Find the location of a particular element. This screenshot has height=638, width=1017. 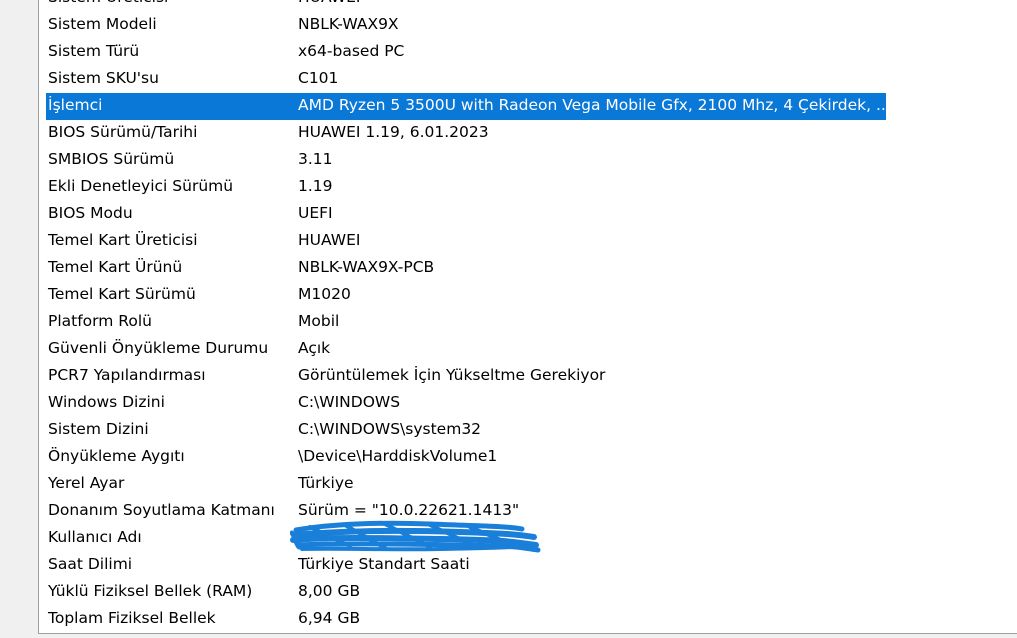

item-value: 6,94 GB is located at coordinates (329, 618).